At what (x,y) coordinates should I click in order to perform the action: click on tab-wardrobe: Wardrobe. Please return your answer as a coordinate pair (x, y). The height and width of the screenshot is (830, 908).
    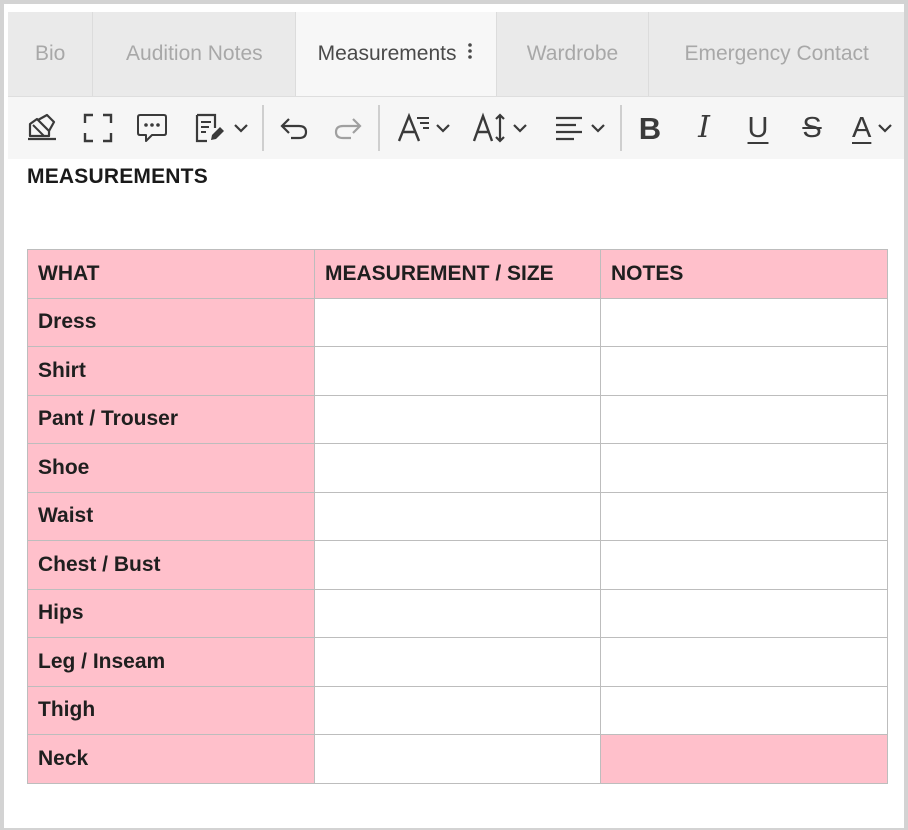
    Looking at the image, I should click on (573, 54).